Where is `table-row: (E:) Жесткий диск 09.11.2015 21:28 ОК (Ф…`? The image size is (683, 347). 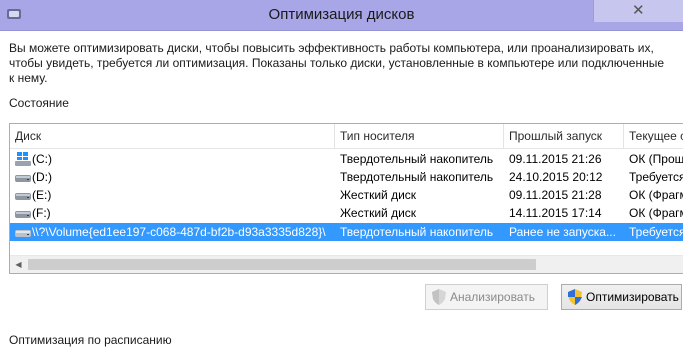
table-row: (E:) Жесткий диск 09.11.2015 21:28 ОК (Ф… is located at coordinates (346, 195).